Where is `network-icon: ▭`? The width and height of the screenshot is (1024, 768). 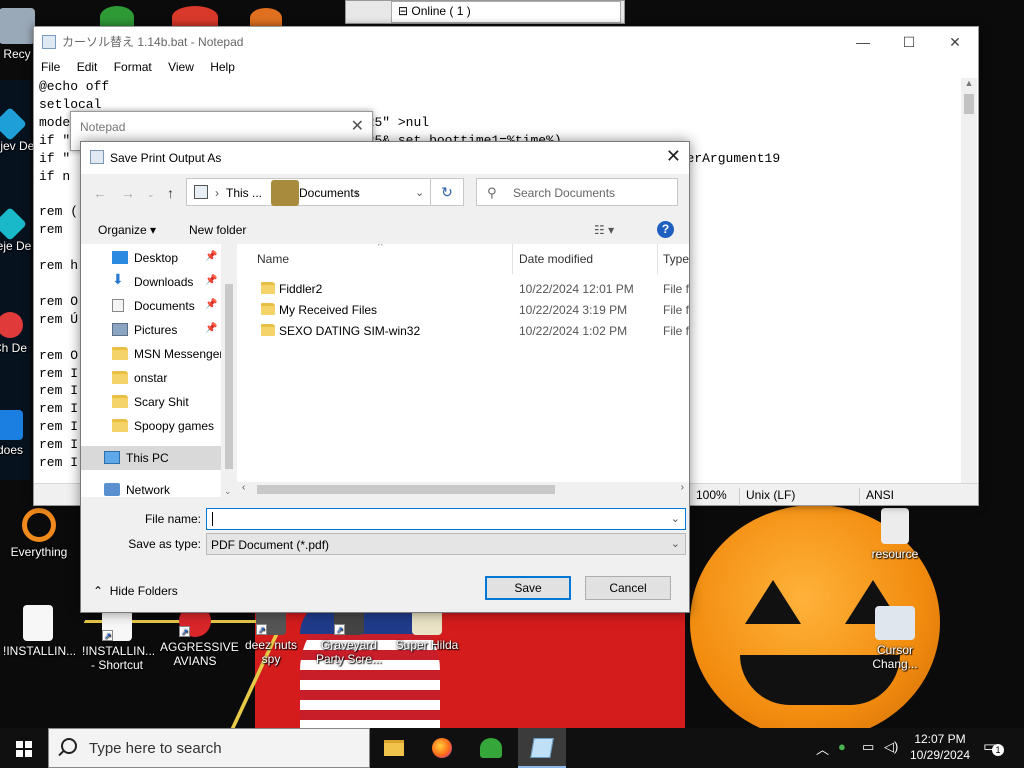
network-icon: ▭ is located at coordinates (868, 747).